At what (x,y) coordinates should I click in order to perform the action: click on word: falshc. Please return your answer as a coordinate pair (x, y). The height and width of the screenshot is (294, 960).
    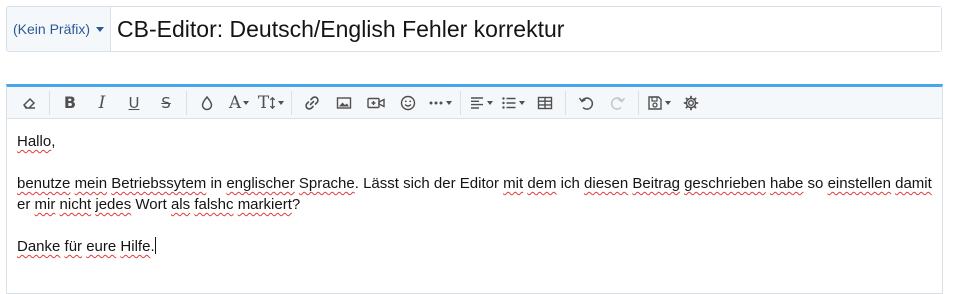
    Looking at the image, I should click on (214, 204).